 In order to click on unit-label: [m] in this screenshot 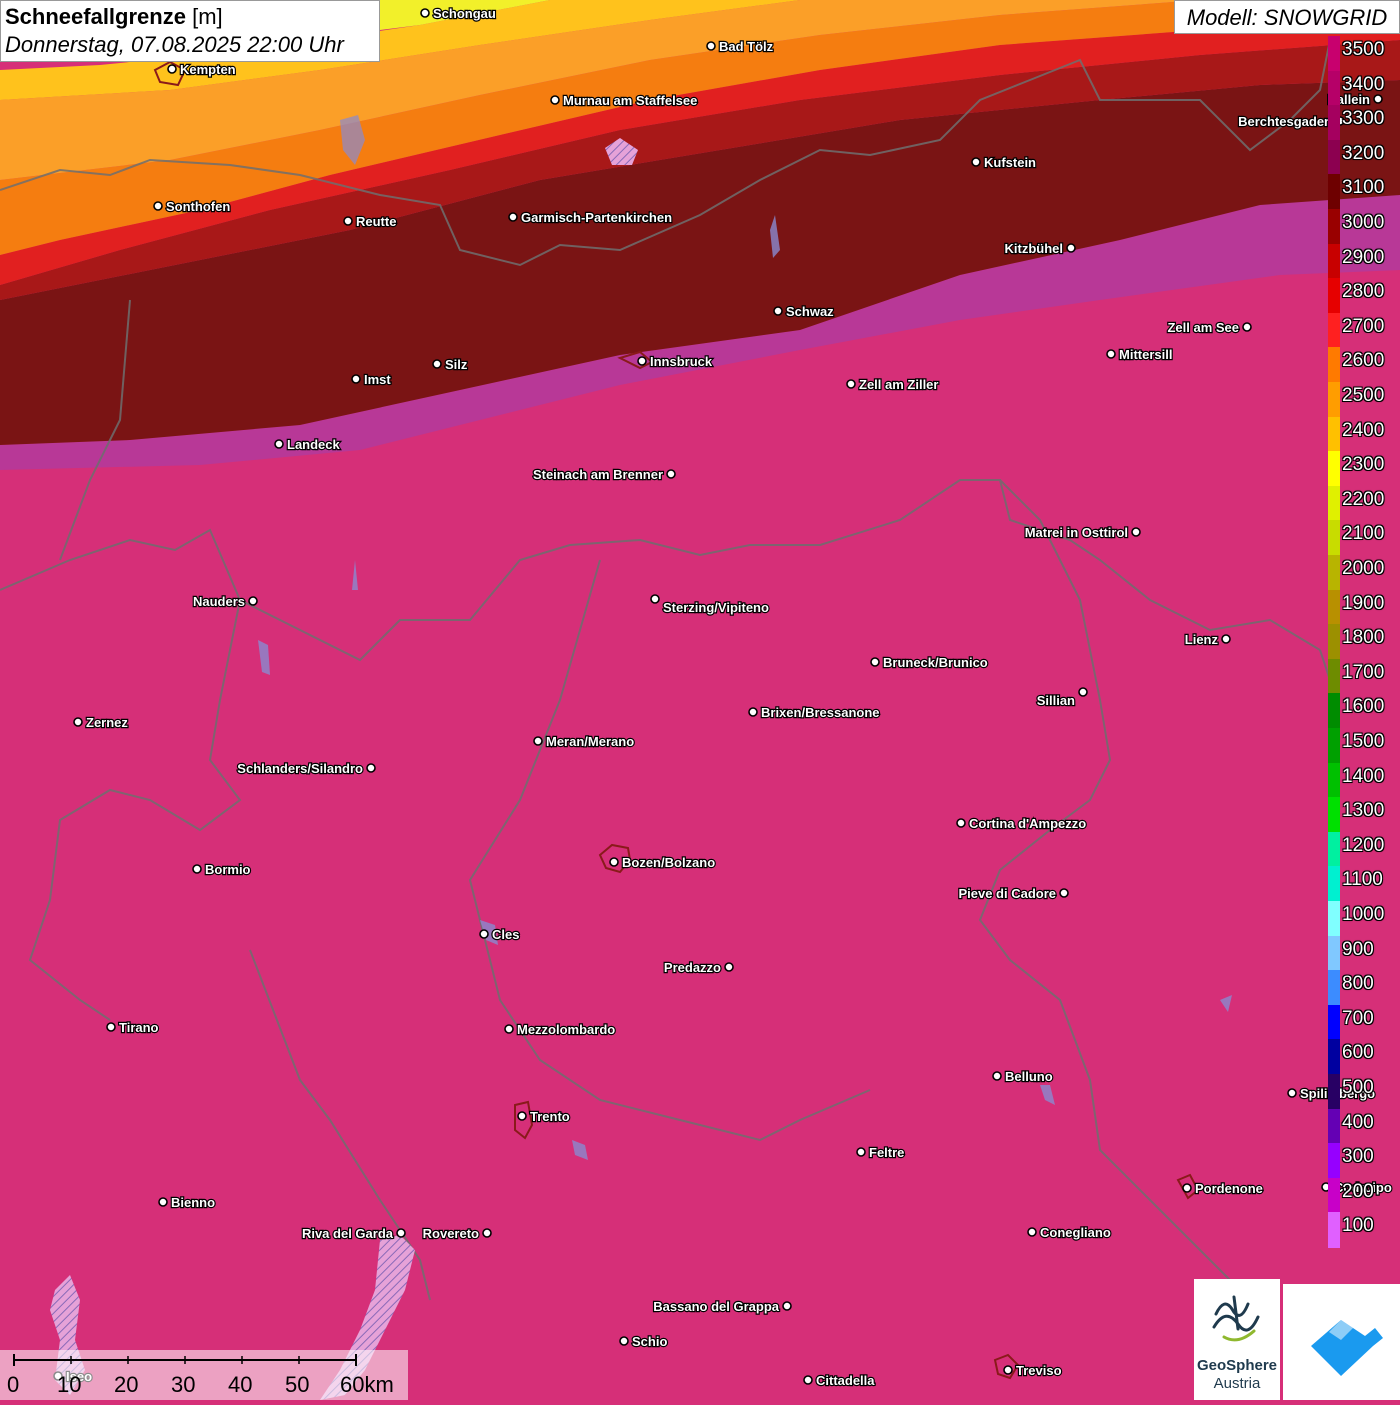, I will do `click(207, 16)`.